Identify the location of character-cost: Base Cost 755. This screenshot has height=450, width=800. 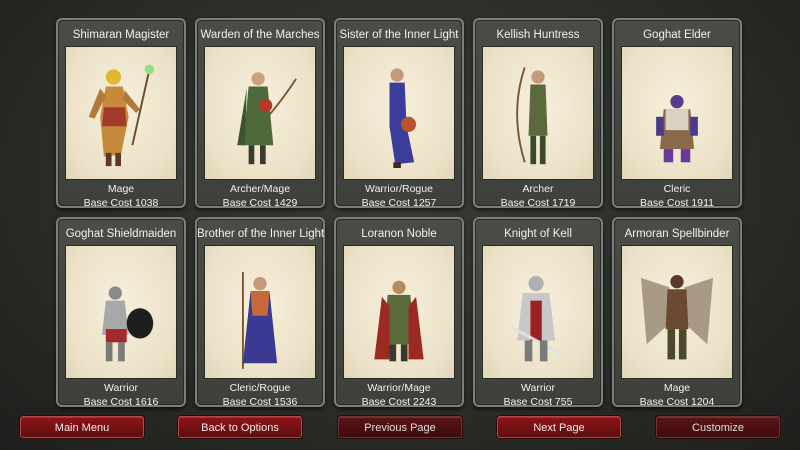
(538, 402).